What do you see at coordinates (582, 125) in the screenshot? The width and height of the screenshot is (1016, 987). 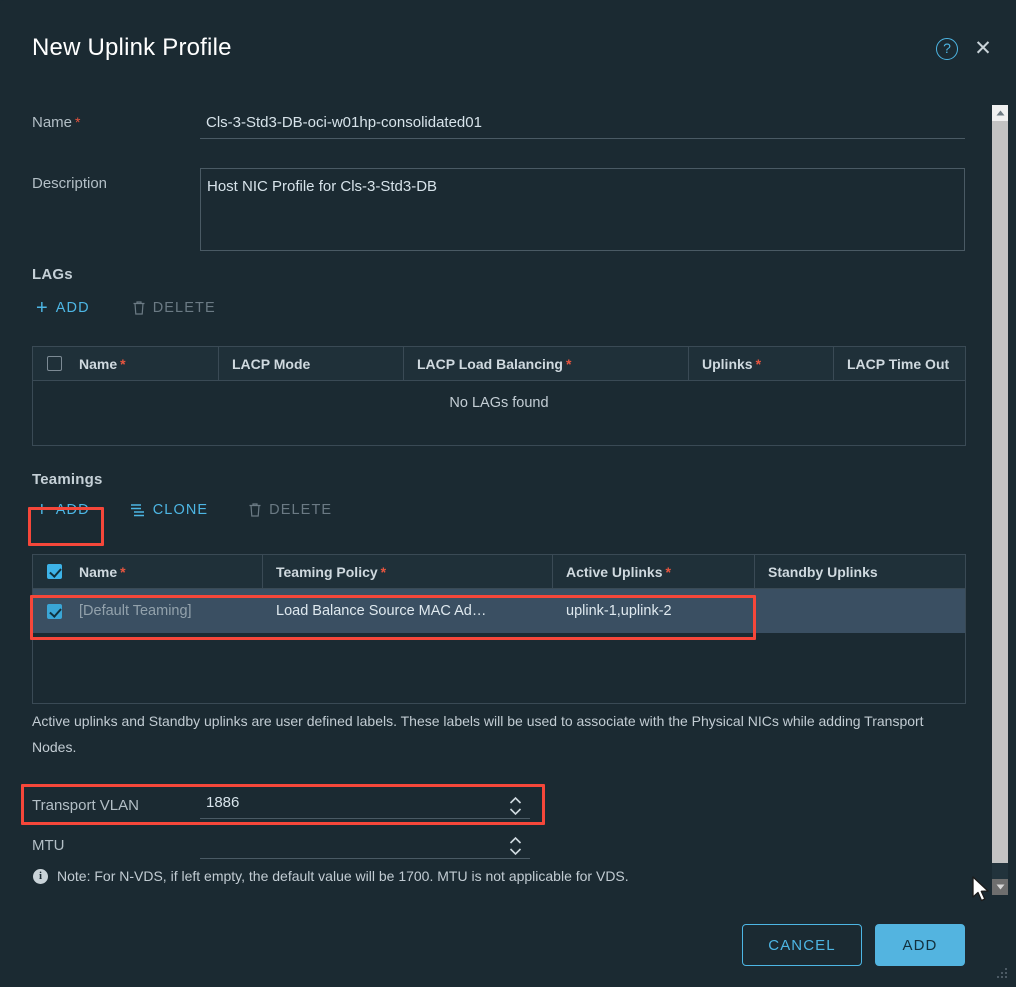 I see `name-input` at bounding box center [582, 125].